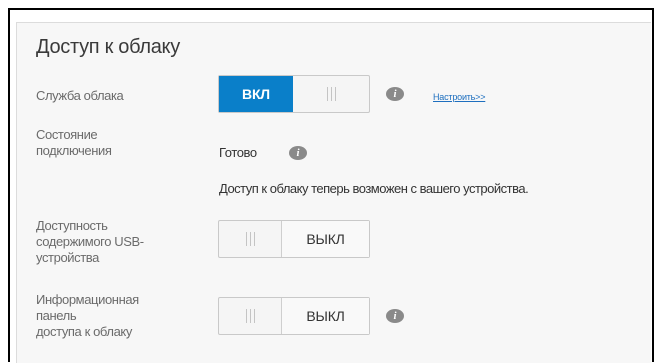  What do you see at coordinates (90, 241) in the screenshot?
I see `usb-availability-label: Доступность содержимого USB- устройства` at bounding box center [90, 241].